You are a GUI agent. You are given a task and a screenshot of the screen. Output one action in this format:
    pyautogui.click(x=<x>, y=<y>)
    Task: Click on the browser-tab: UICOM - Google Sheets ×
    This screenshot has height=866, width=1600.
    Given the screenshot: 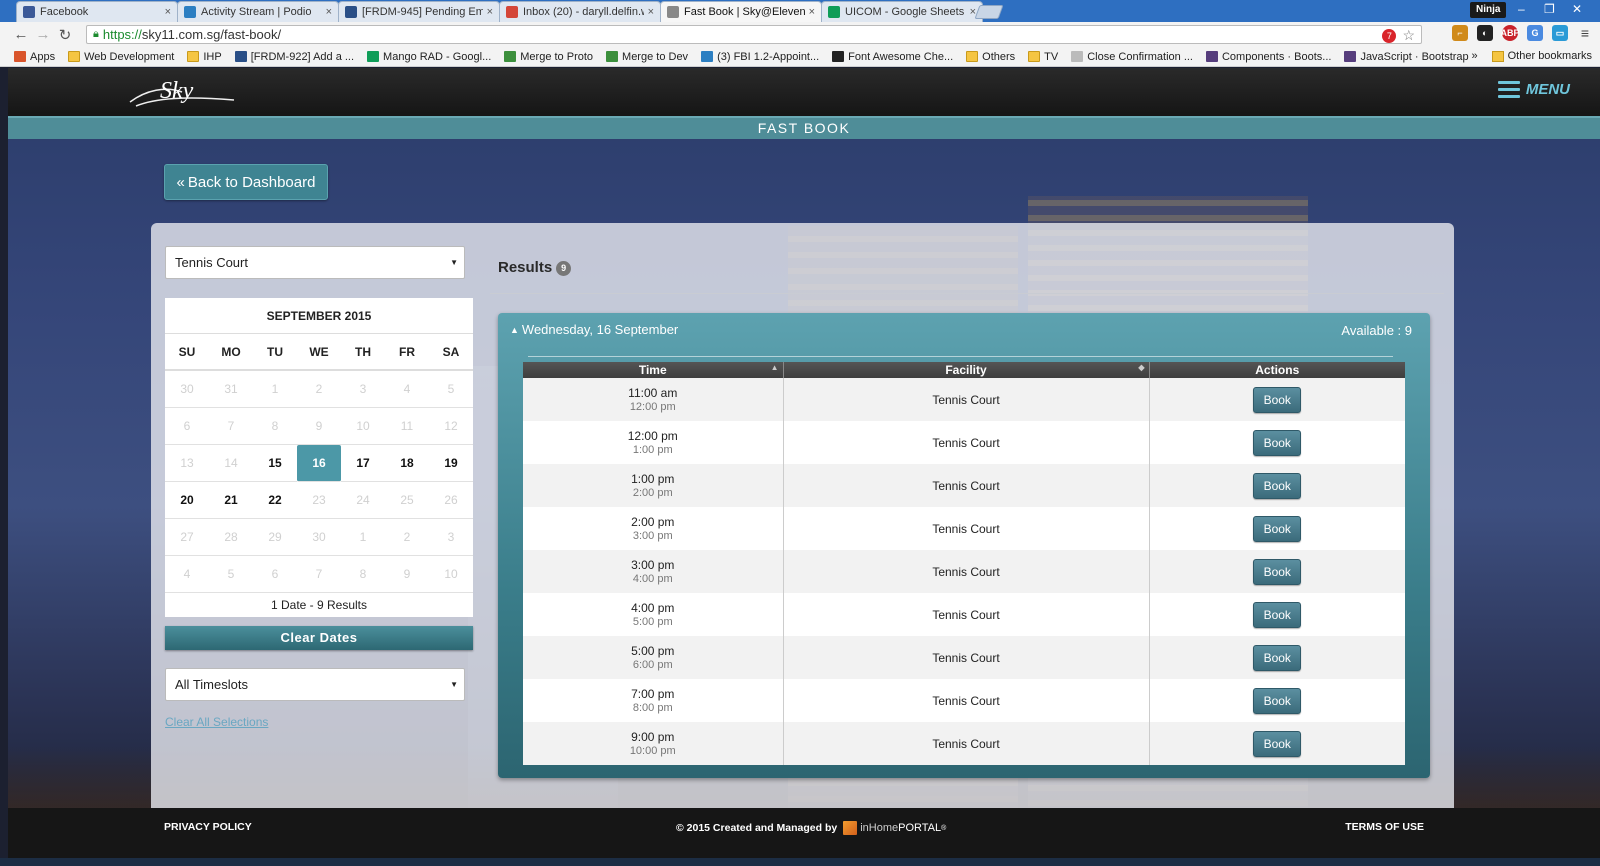 What is the action you would take?
    pyautogui.click(x=902, y=11)
    